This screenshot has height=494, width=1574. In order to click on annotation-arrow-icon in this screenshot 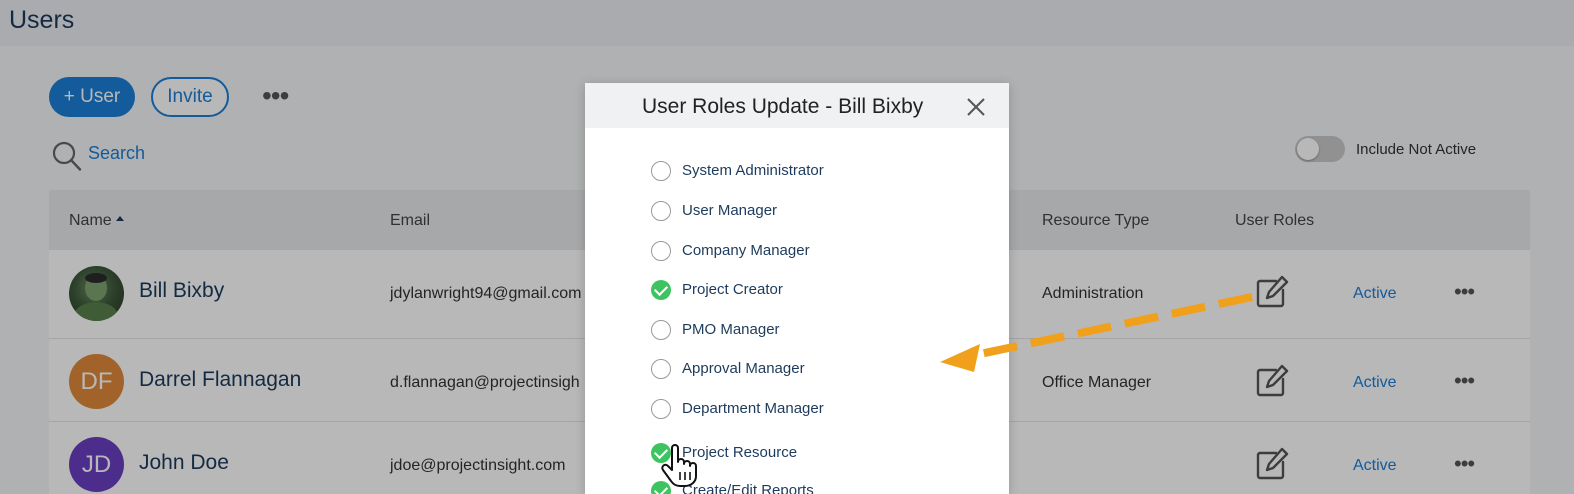, I will do `click(1096, 332)`.